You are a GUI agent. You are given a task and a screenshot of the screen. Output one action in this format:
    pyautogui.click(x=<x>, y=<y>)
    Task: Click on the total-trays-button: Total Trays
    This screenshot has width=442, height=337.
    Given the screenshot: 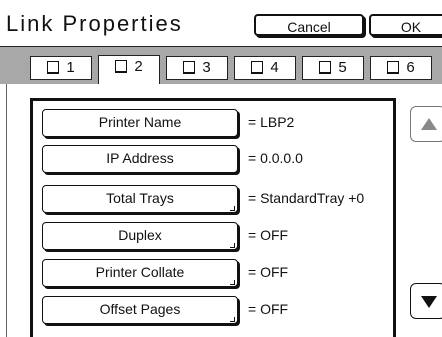 What is the action you would take?
    pyautogui.click(x=140, y=199)
    